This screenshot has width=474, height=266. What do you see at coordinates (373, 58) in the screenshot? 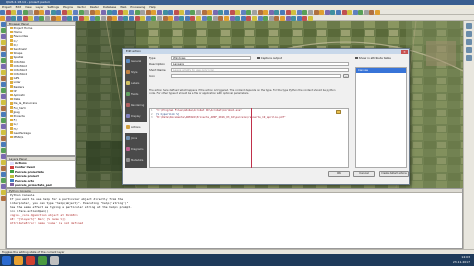
I see `show-in-attr-table-option: Show in attribute table` at bounding box center [373, 58].